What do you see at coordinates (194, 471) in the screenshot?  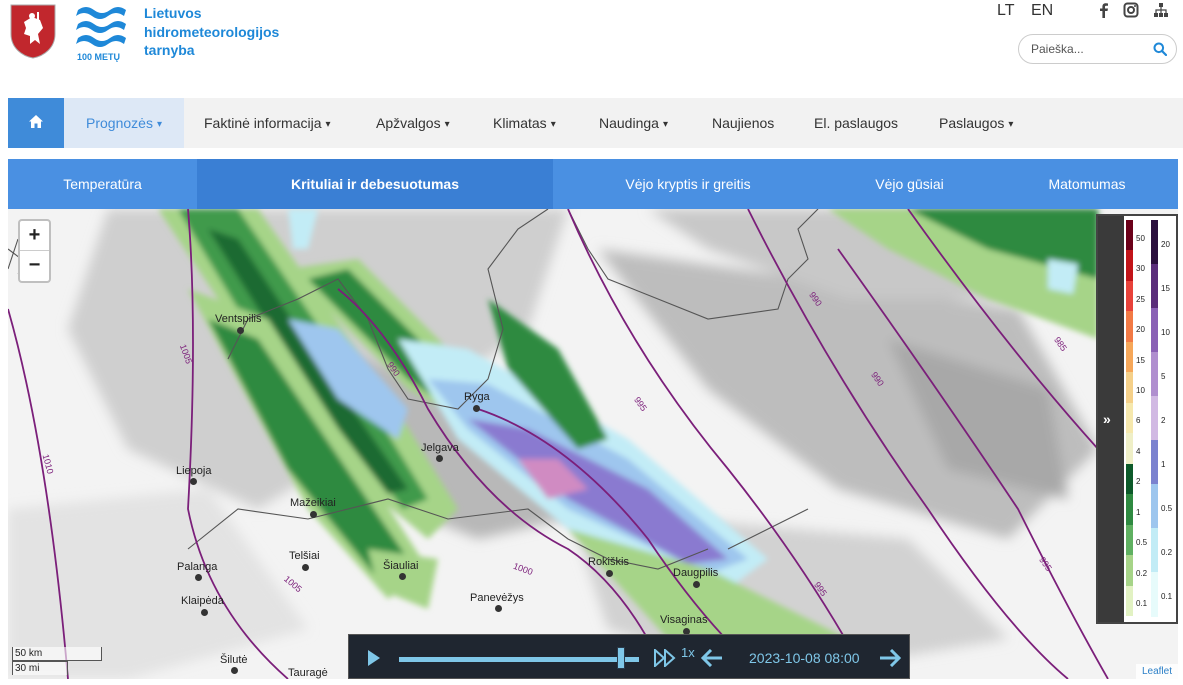 I see `city-label: Liepoja` at bounding box center [194, 471].